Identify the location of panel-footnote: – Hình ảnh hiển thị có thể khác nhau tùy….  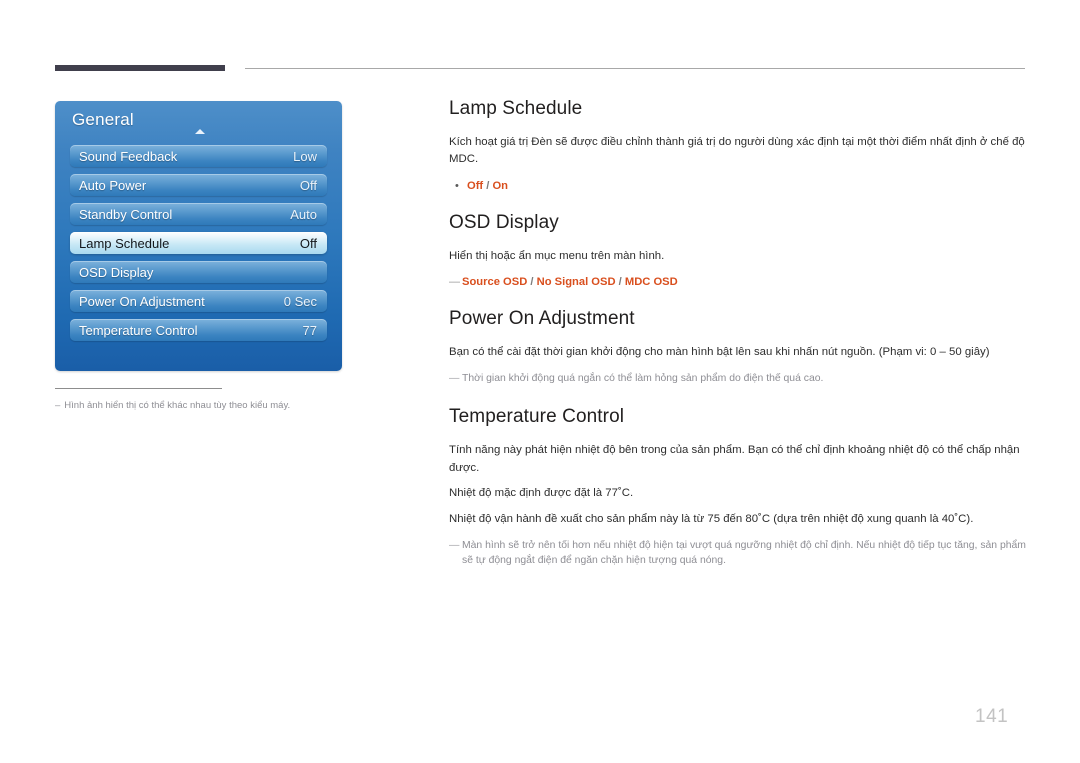
(220, 406).